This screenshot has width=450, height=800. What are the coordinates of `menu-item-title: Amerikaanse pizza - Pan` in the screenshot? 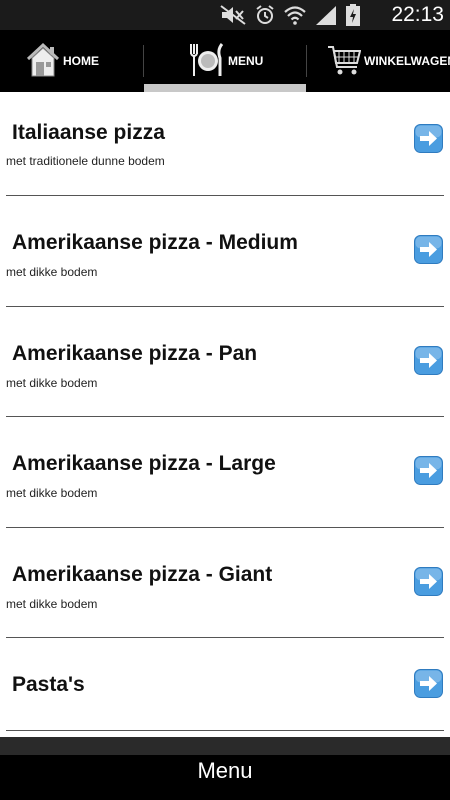 It's located at (135, 353).